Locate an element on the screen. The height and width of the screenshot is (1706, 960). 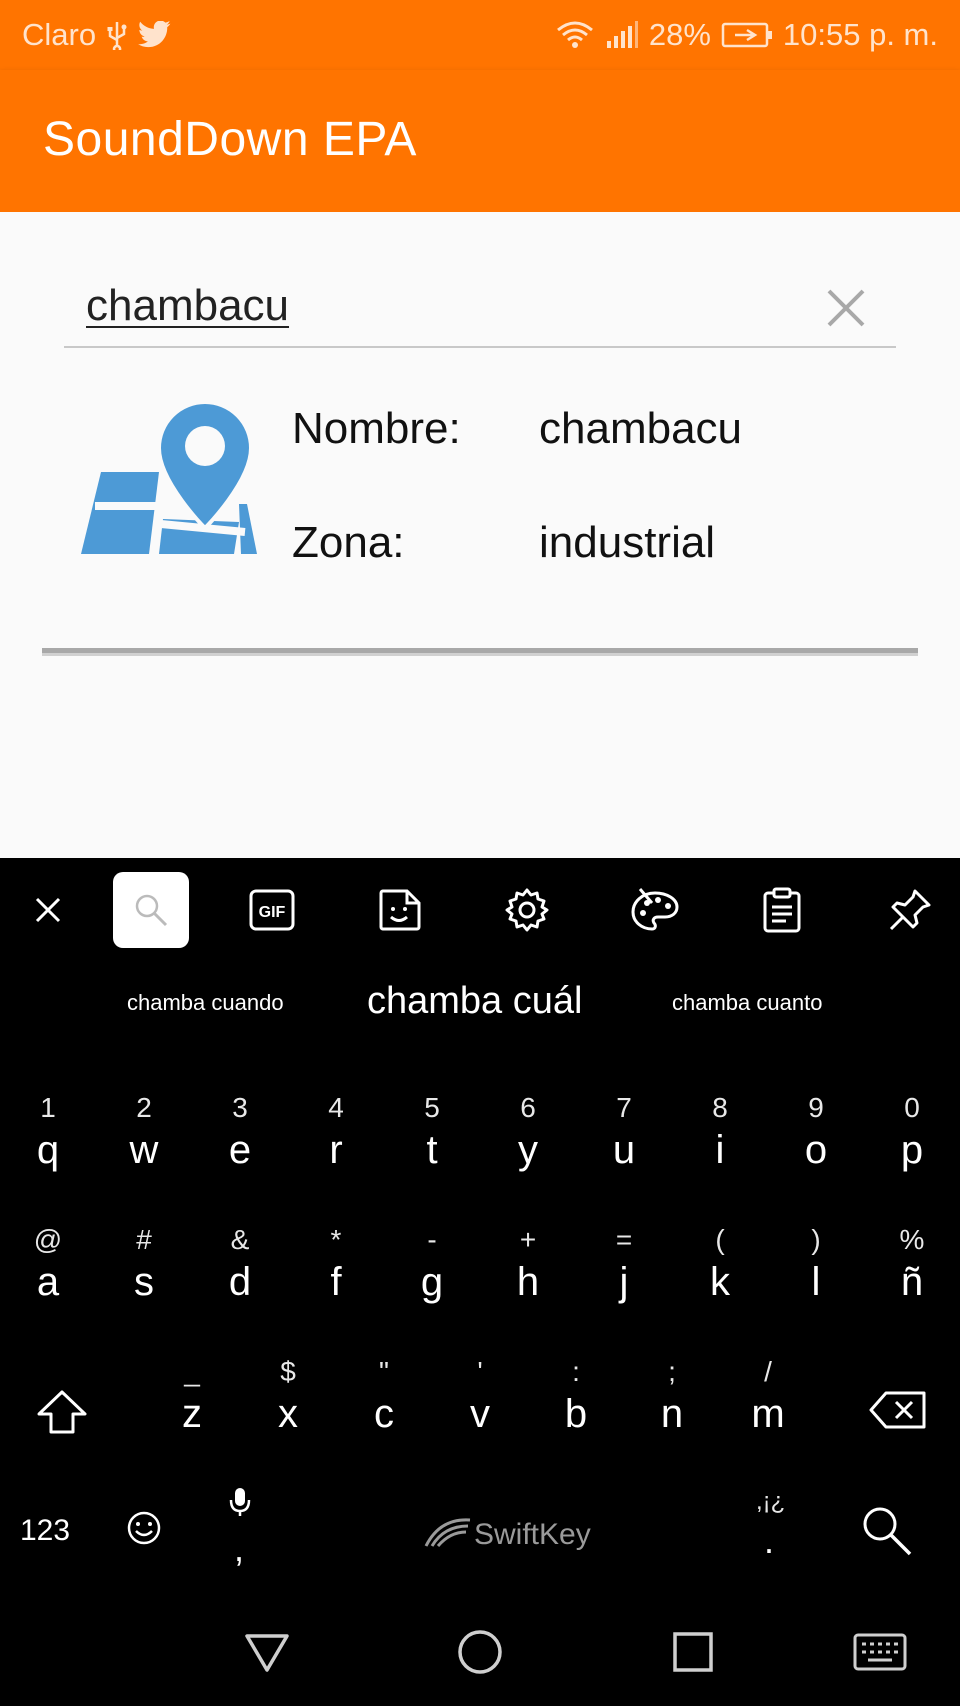
suggestion-center: chamba cuál is located at coordinates (474, 1001).